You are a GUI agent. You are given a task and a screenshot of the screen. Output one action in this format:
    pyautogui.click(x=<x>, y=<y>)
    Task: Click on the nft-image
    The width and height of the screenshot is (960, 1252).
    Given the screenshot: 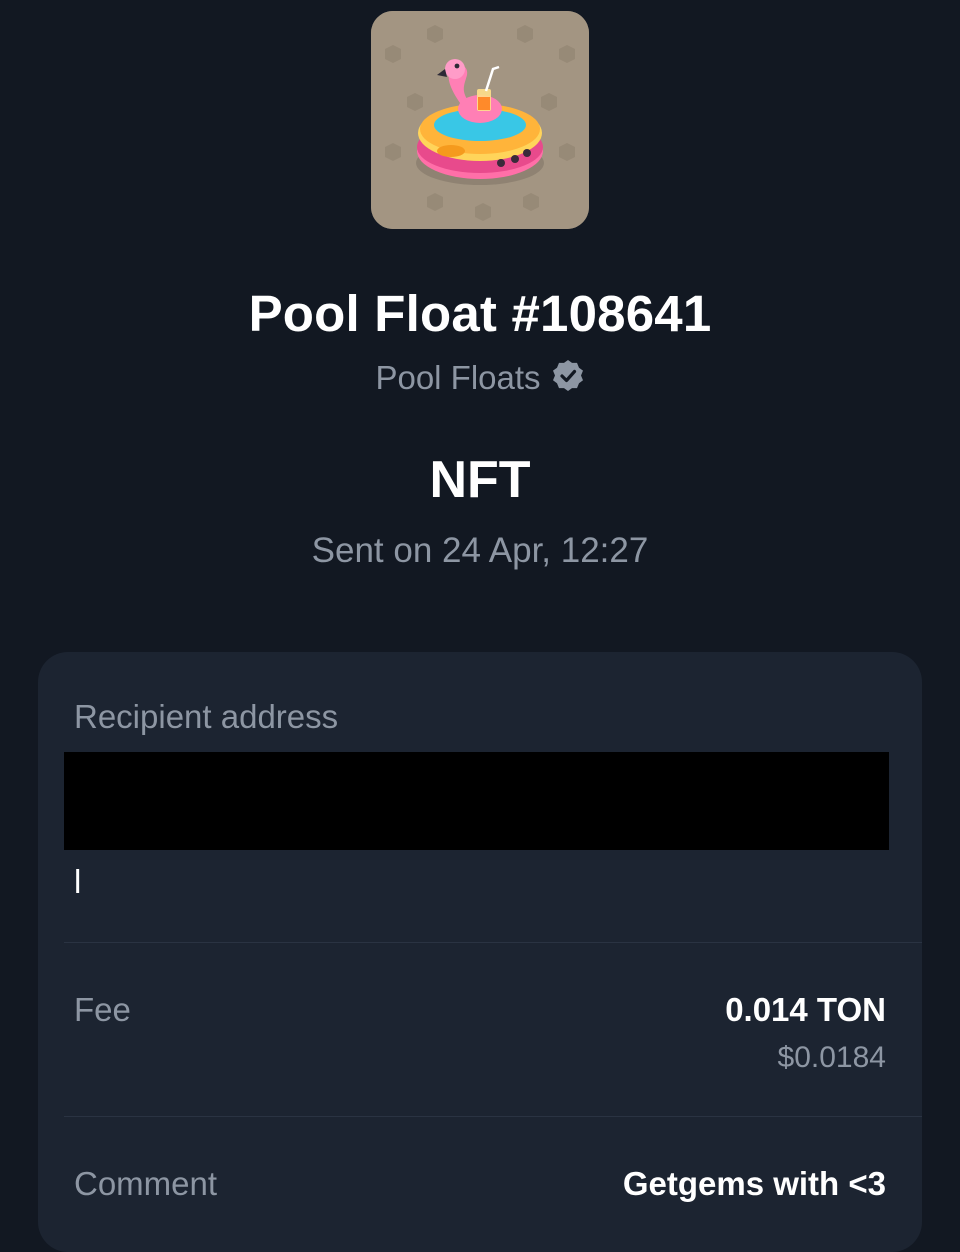 What is the action you would take?
    pyautogui.click(x=480, y=120)
    